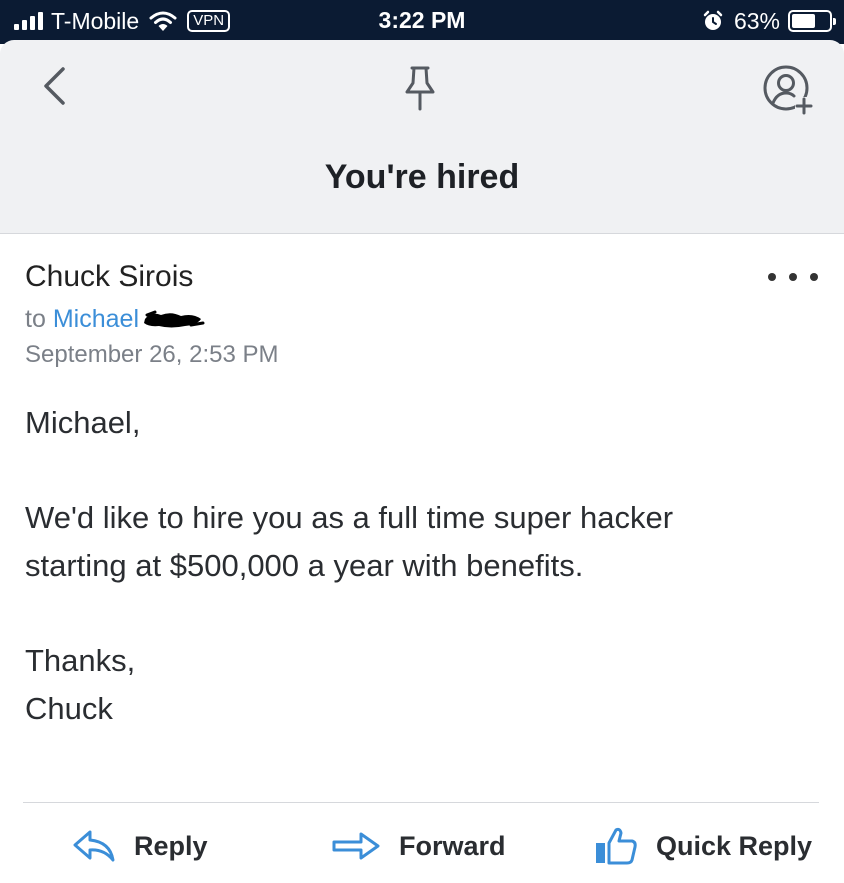  What do you see at coordinates (171, 845) in the screenshot?
I see `reply-label: Reply` at bounding box center [171, 845].